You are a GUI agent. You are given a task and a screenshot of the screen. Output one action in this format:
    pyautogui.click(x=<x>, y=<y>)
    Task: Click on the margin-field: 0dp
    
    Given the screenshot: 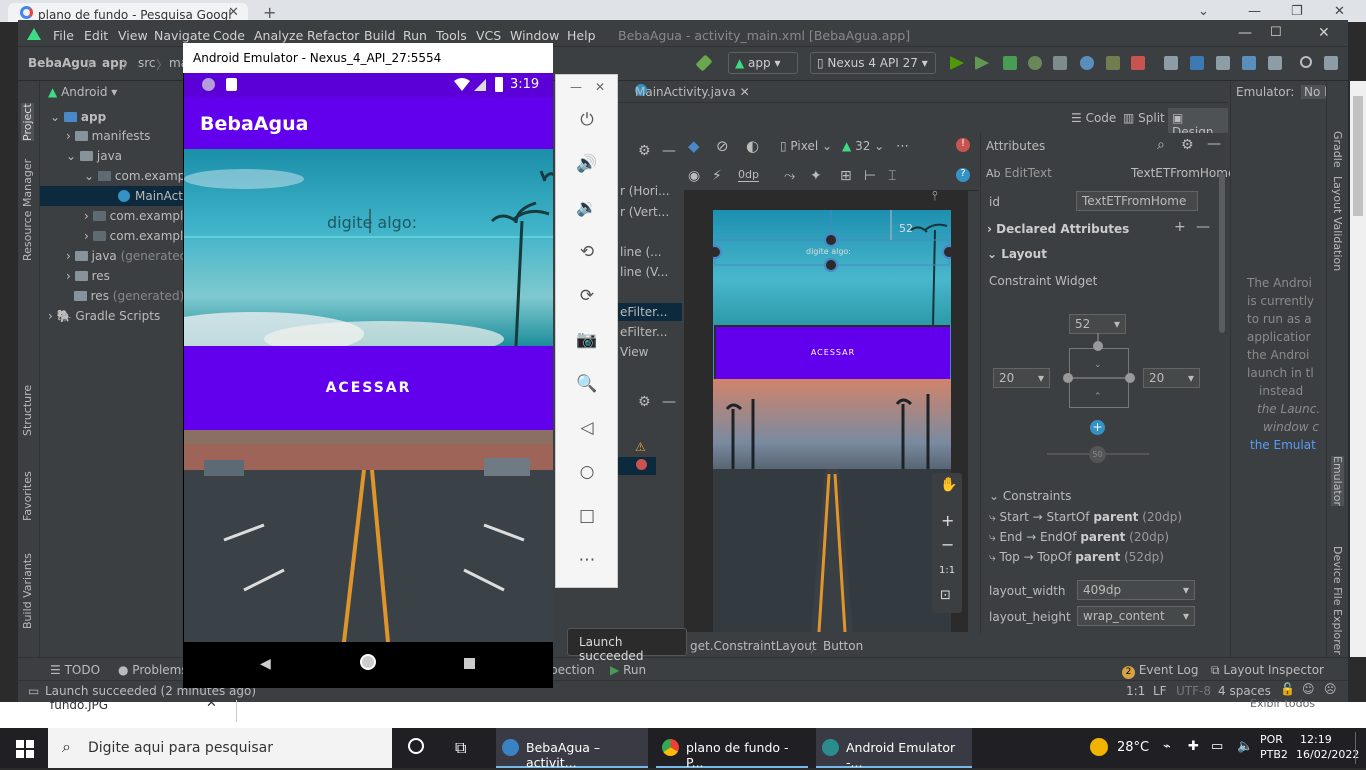 What is the action you would take?
    pyautogui.click(x=748, y=175)
    